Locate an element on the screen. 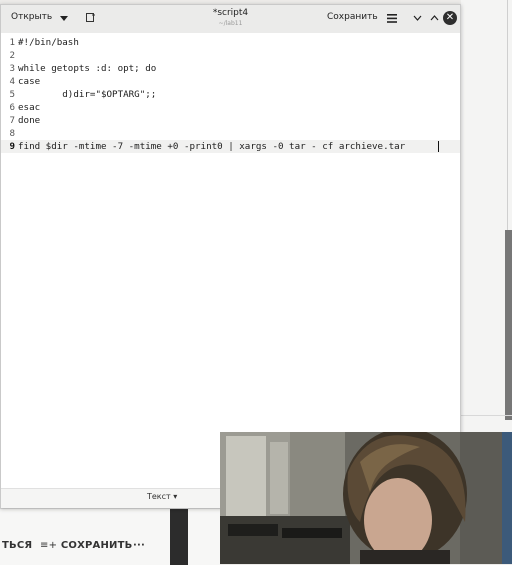 The height and width of the screenshot is (565, 512). line-number: 4 is located at coordinates (12, 81).